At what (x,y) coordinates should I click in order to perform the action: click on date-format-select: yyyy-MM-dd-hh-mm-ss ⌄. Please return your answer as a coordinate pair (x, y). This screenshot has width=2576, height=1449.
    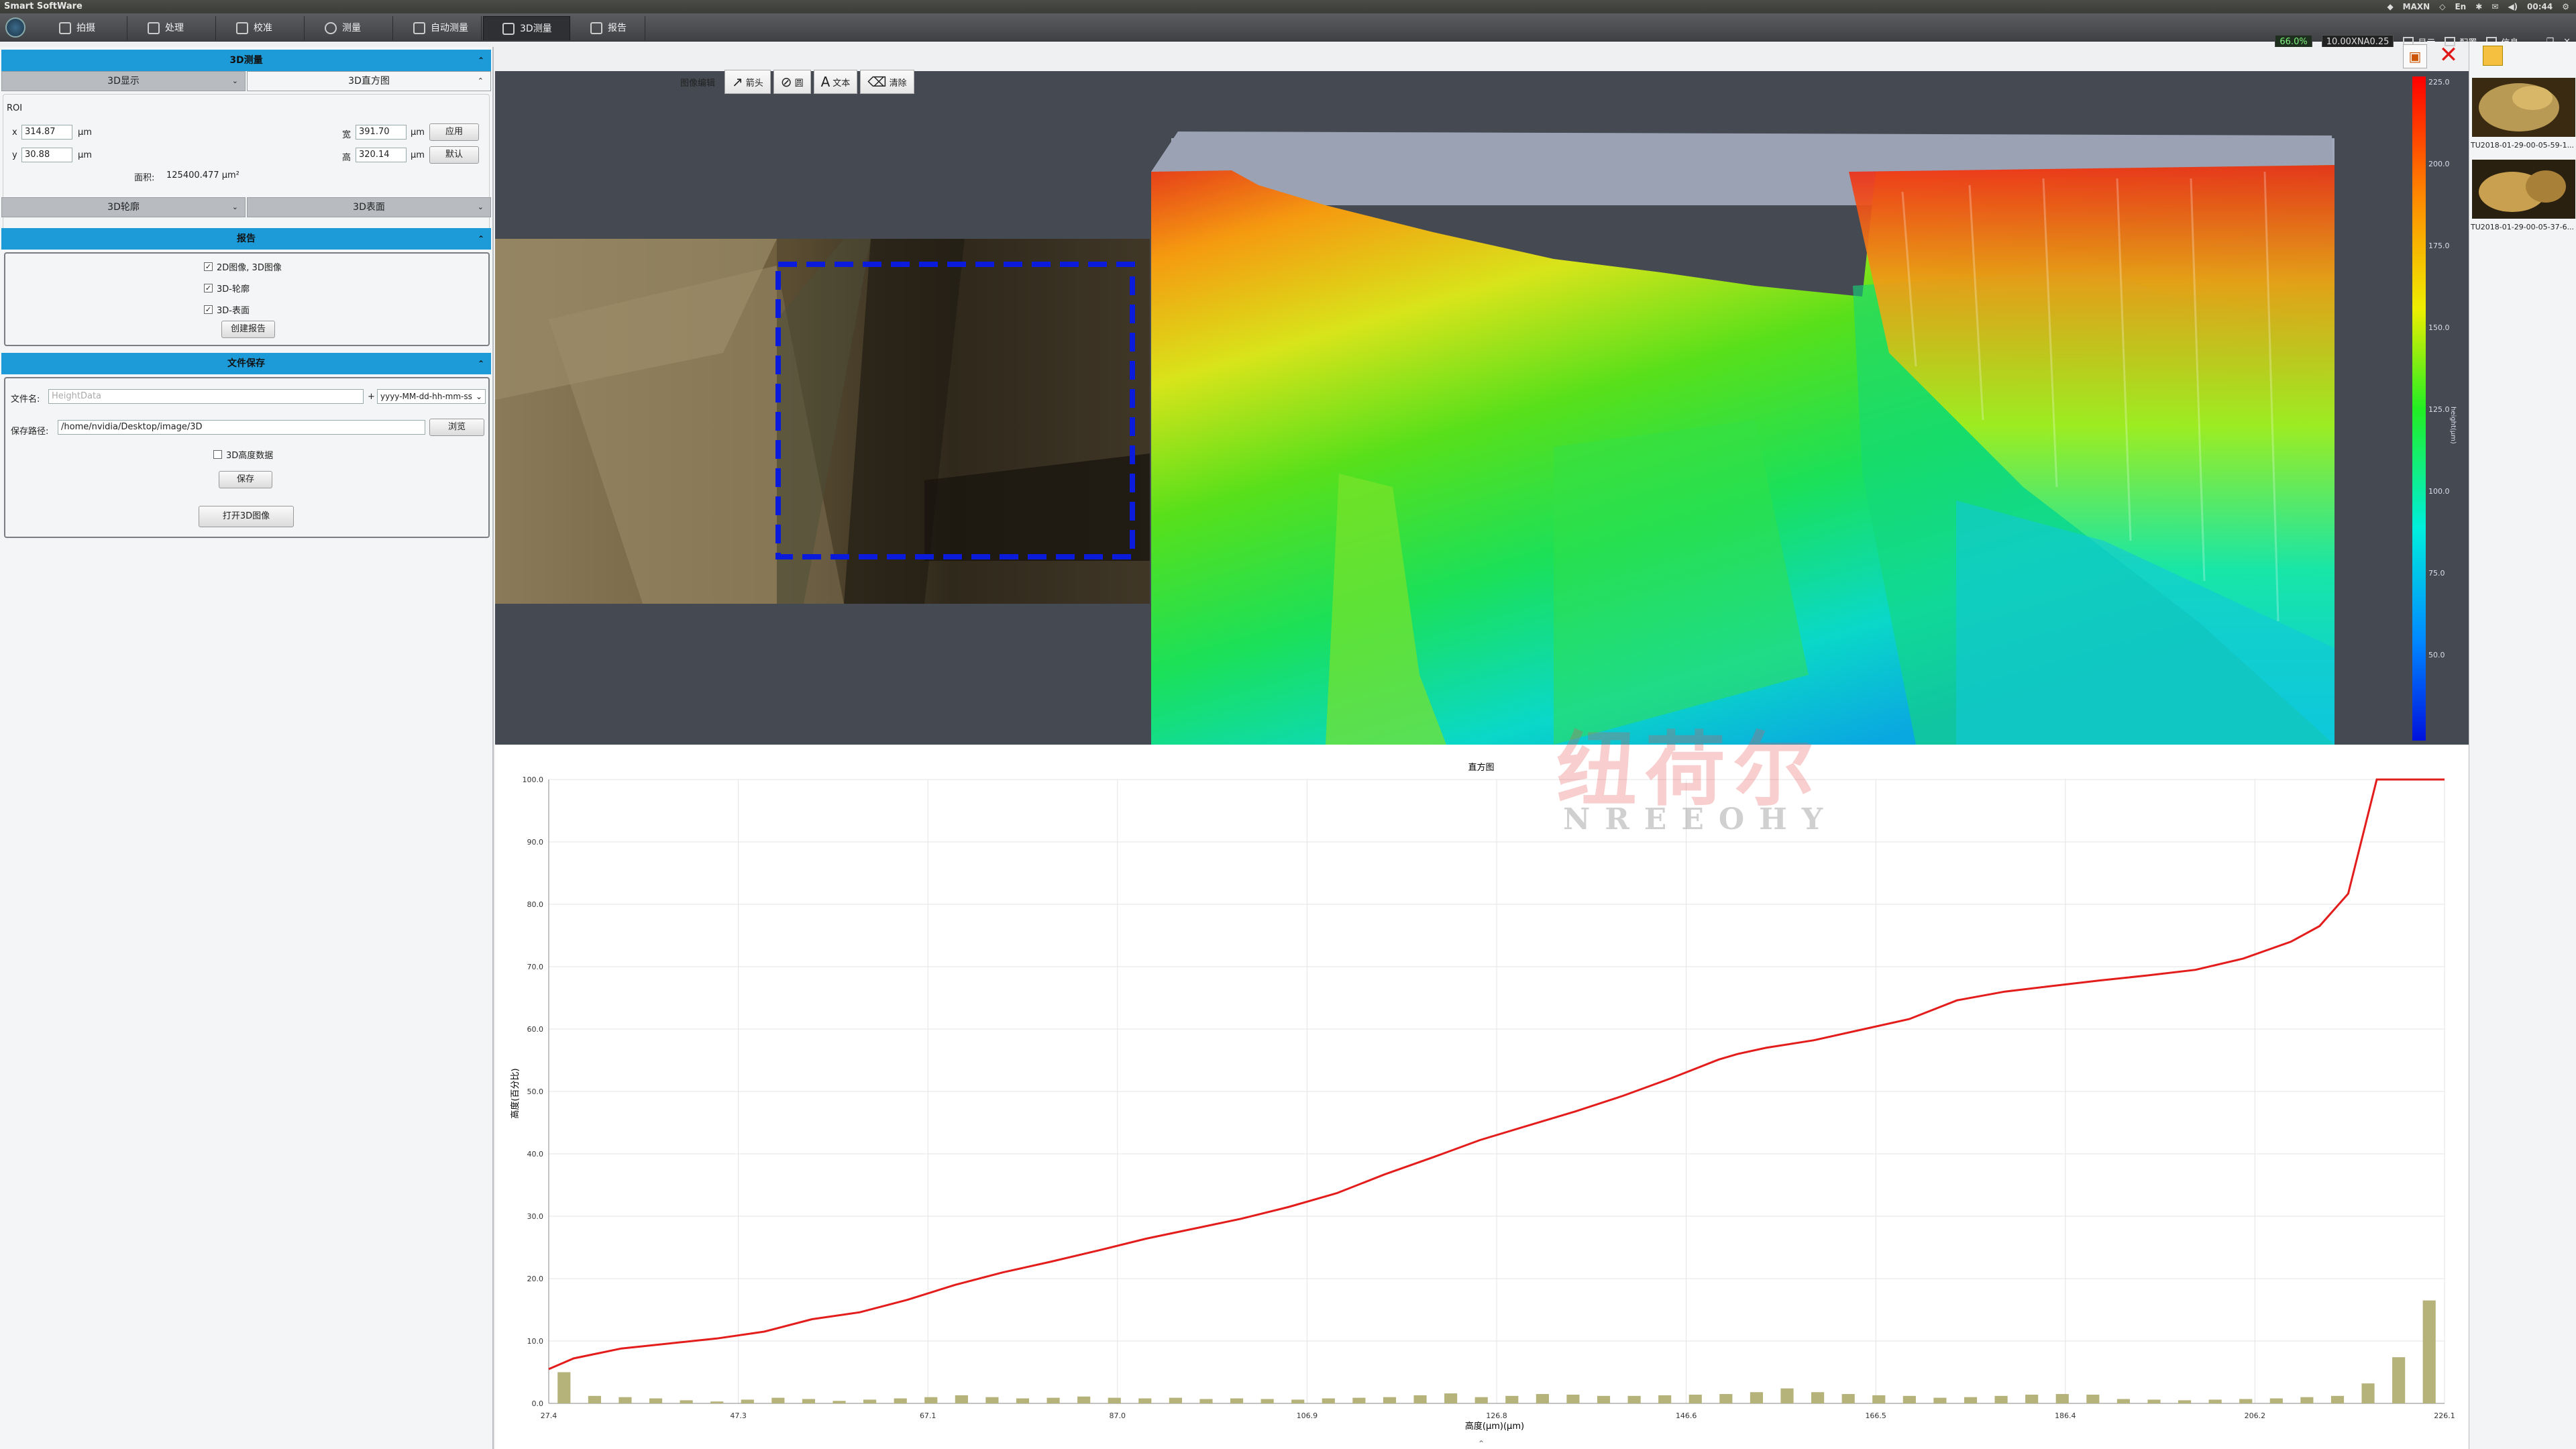
    Looking at the image, I should click on (431, 396).